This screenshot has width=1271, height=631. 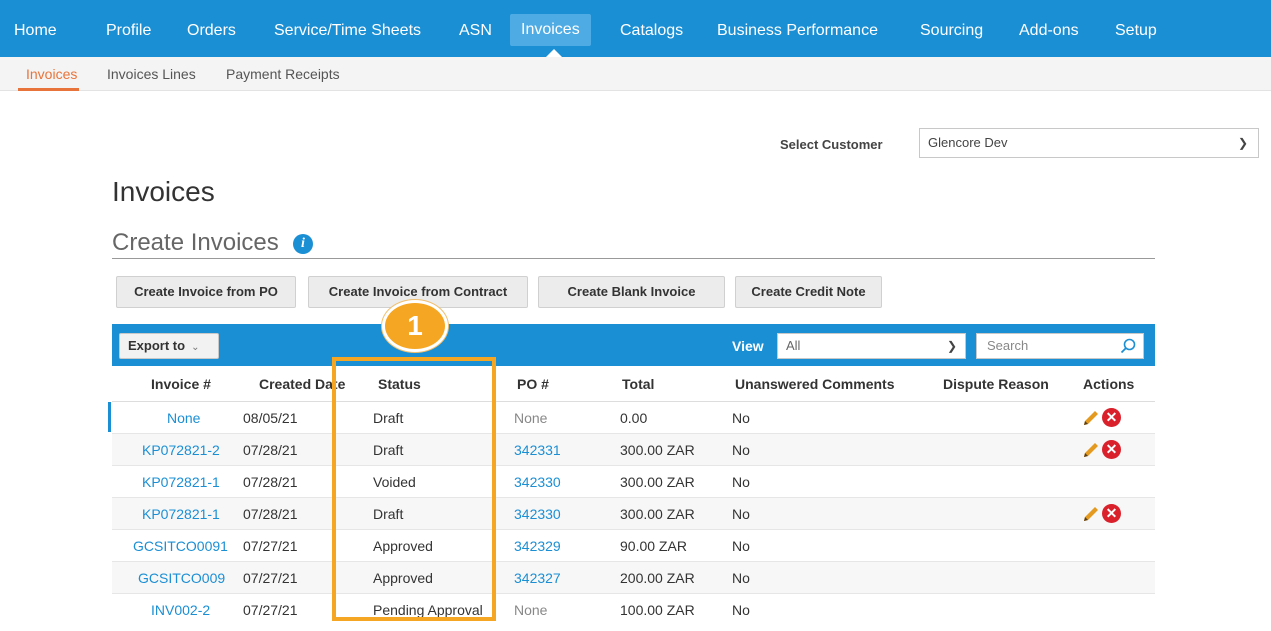 What do you see at coordinates (635, 74) in the screenshot?
I see `sub-nav: Invoices Invoices Lines Payment Receipts` at bounding box center [635, 74].